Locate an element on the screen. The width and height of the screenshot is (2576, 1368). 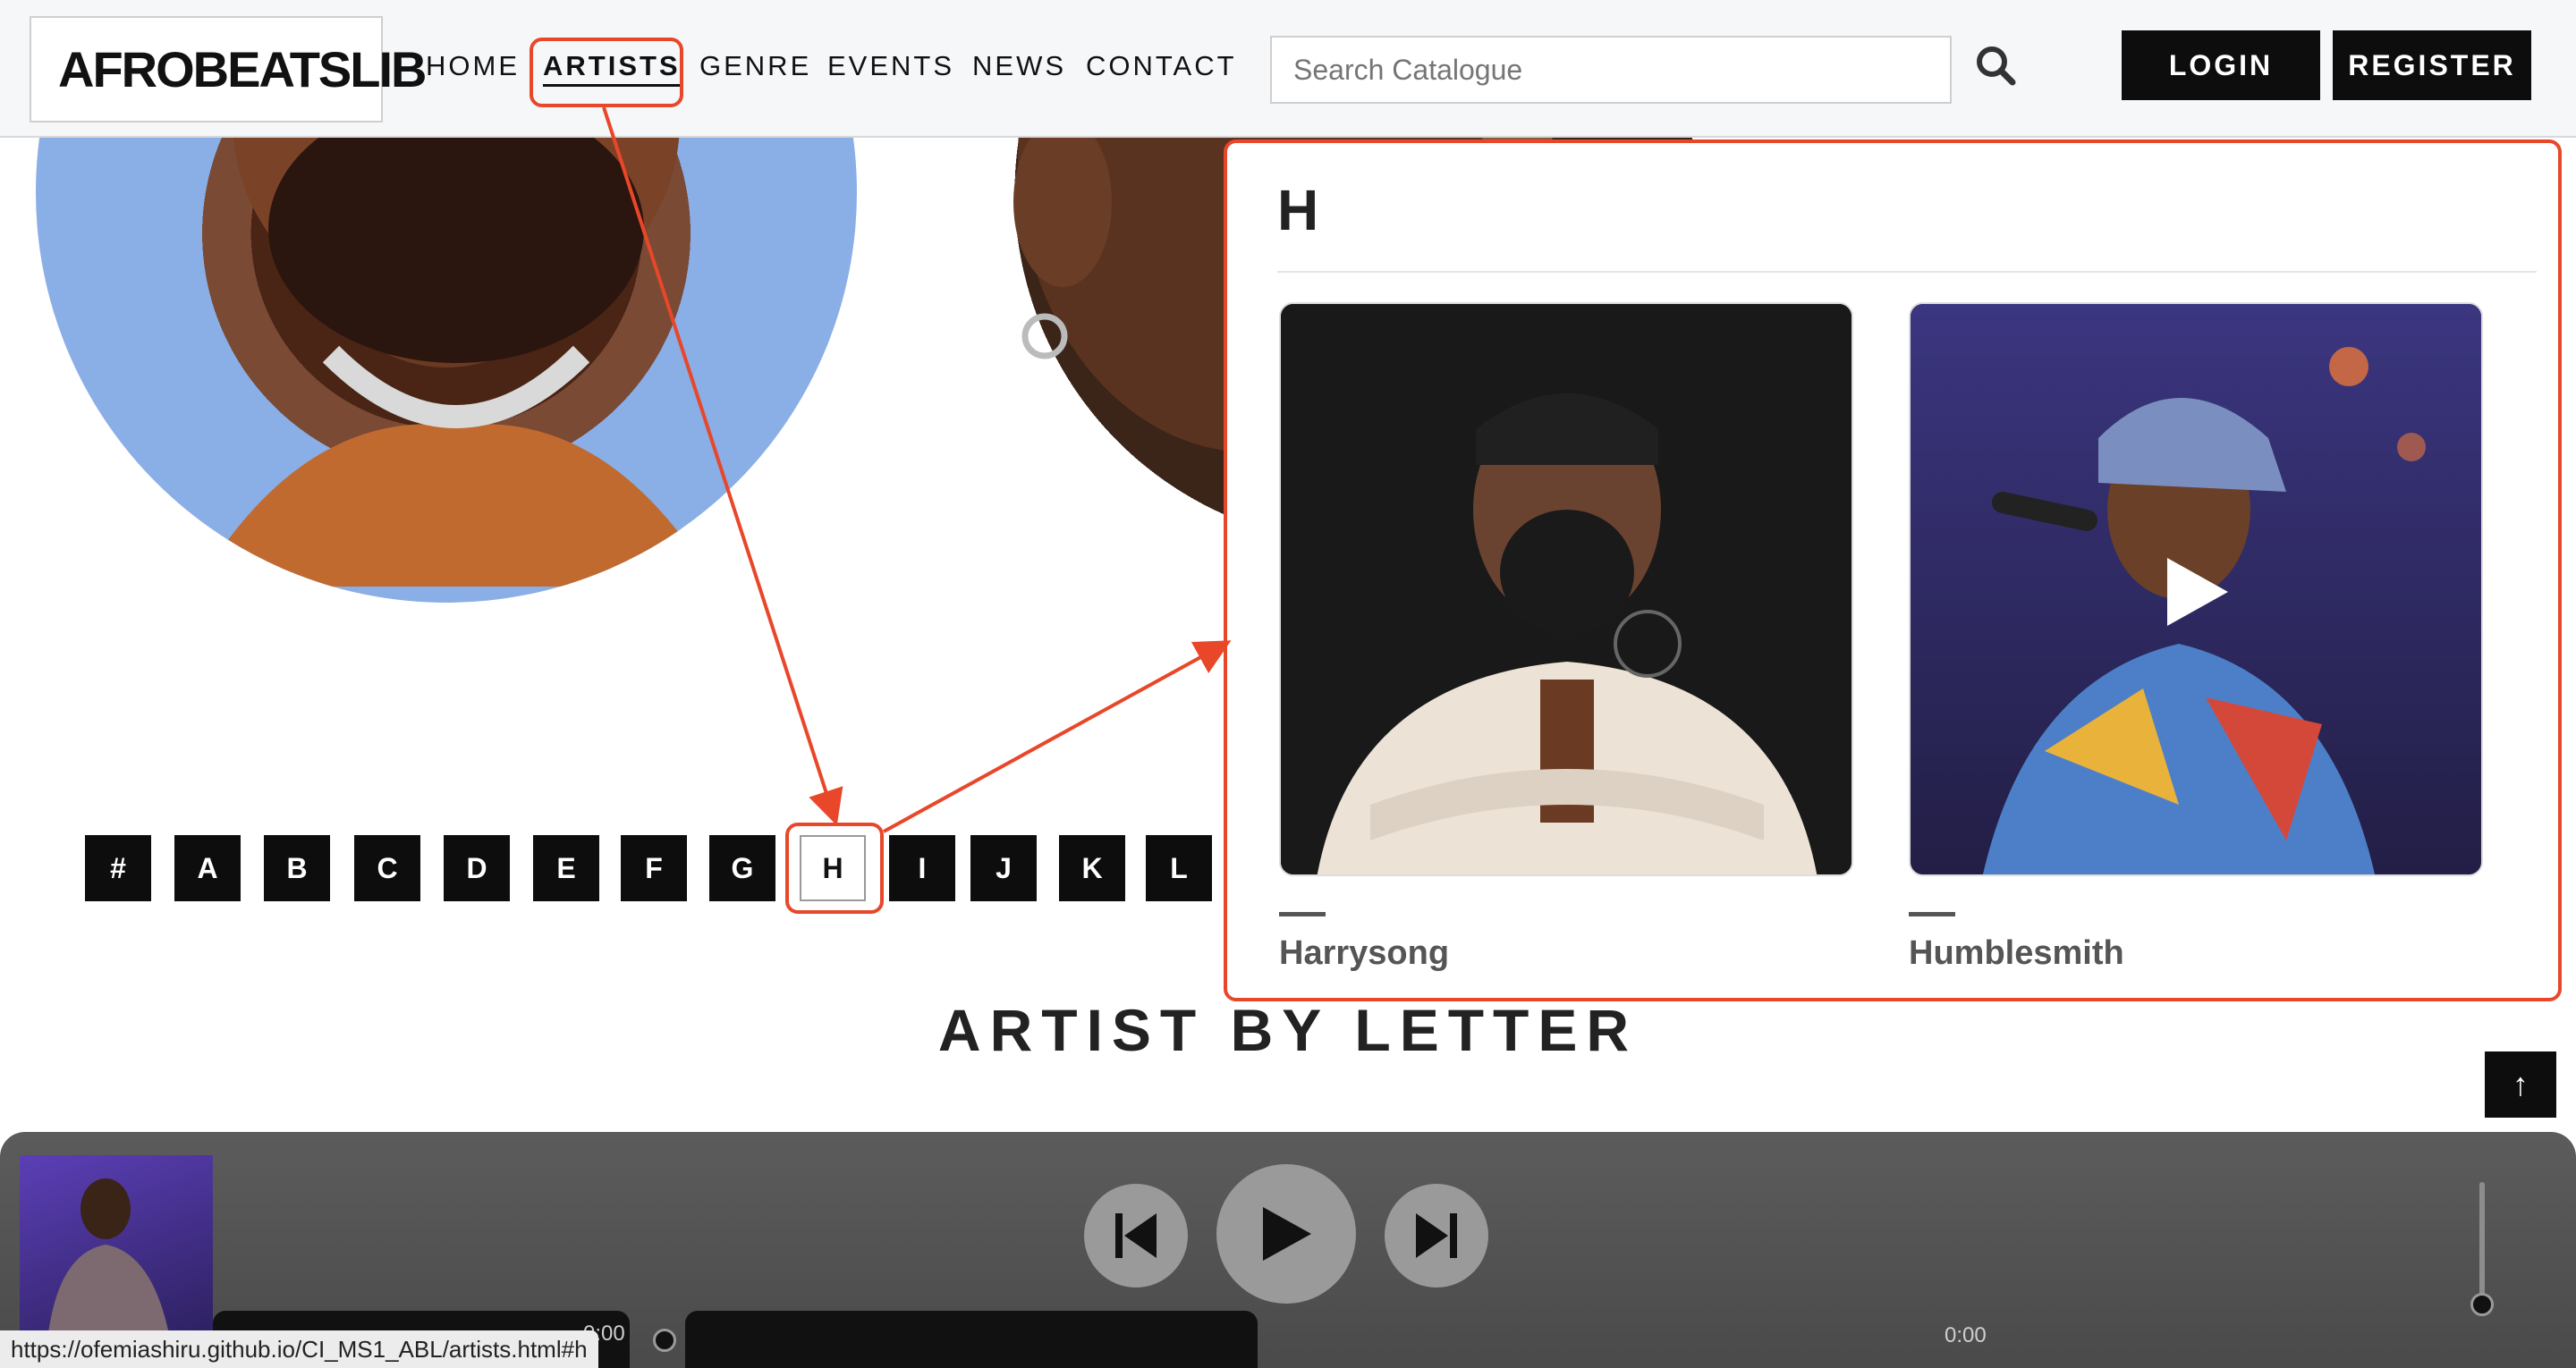
login-button: LOGIN is located at coordinates (2221, 65).